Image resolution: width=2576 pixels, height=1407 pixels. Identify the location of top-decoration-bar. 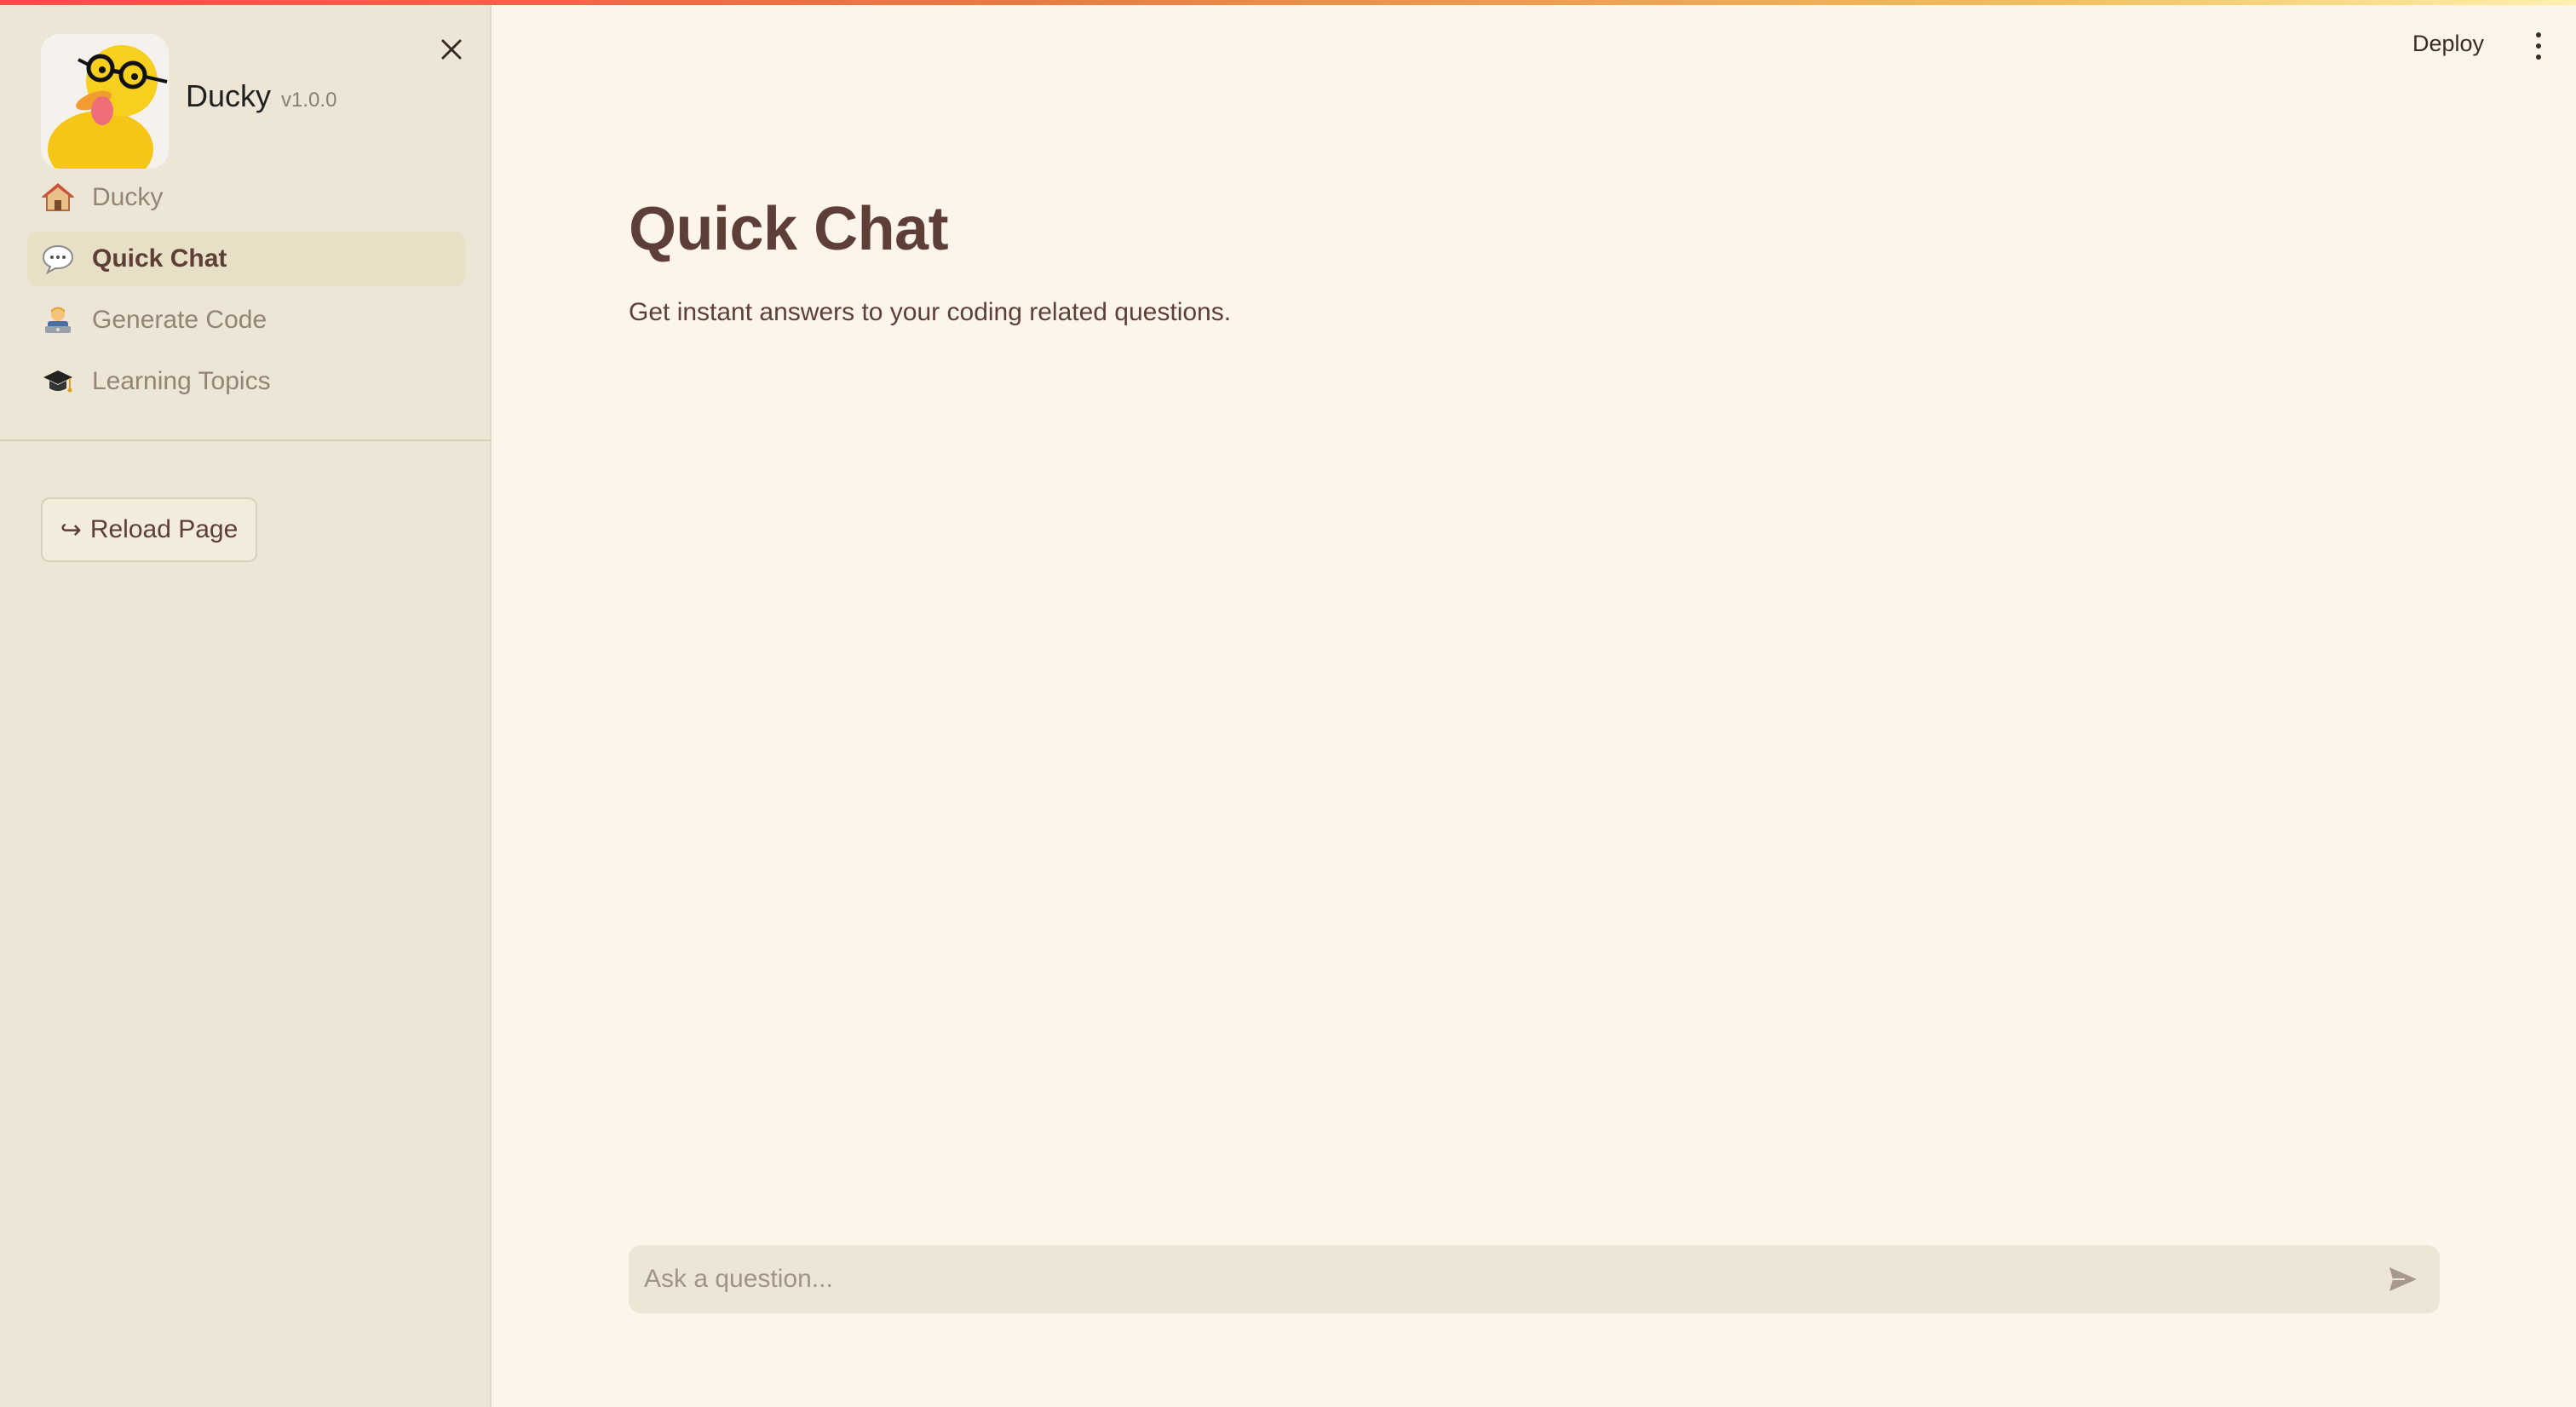
(1288, 2).